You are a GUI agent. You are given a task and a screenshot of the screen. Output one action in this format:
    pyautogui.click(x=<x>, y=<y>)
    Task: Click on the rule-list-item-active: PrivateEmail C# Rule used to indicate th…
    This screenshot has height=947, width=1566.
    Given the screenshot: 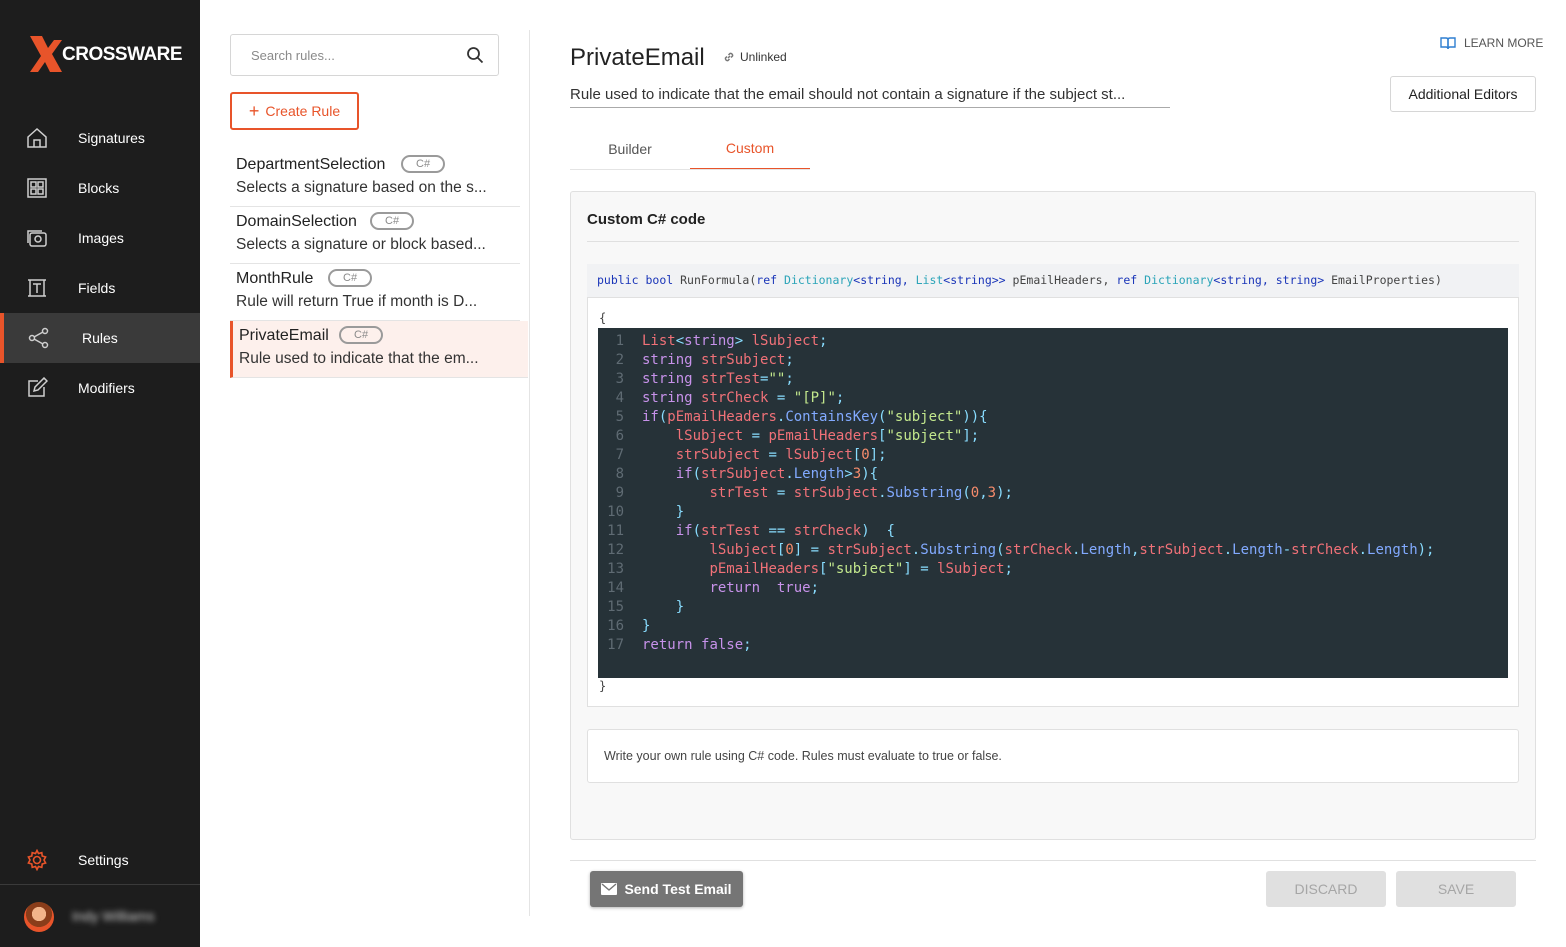 What is the action you would take?
    pyautogui.click(x=379, y=349)
    